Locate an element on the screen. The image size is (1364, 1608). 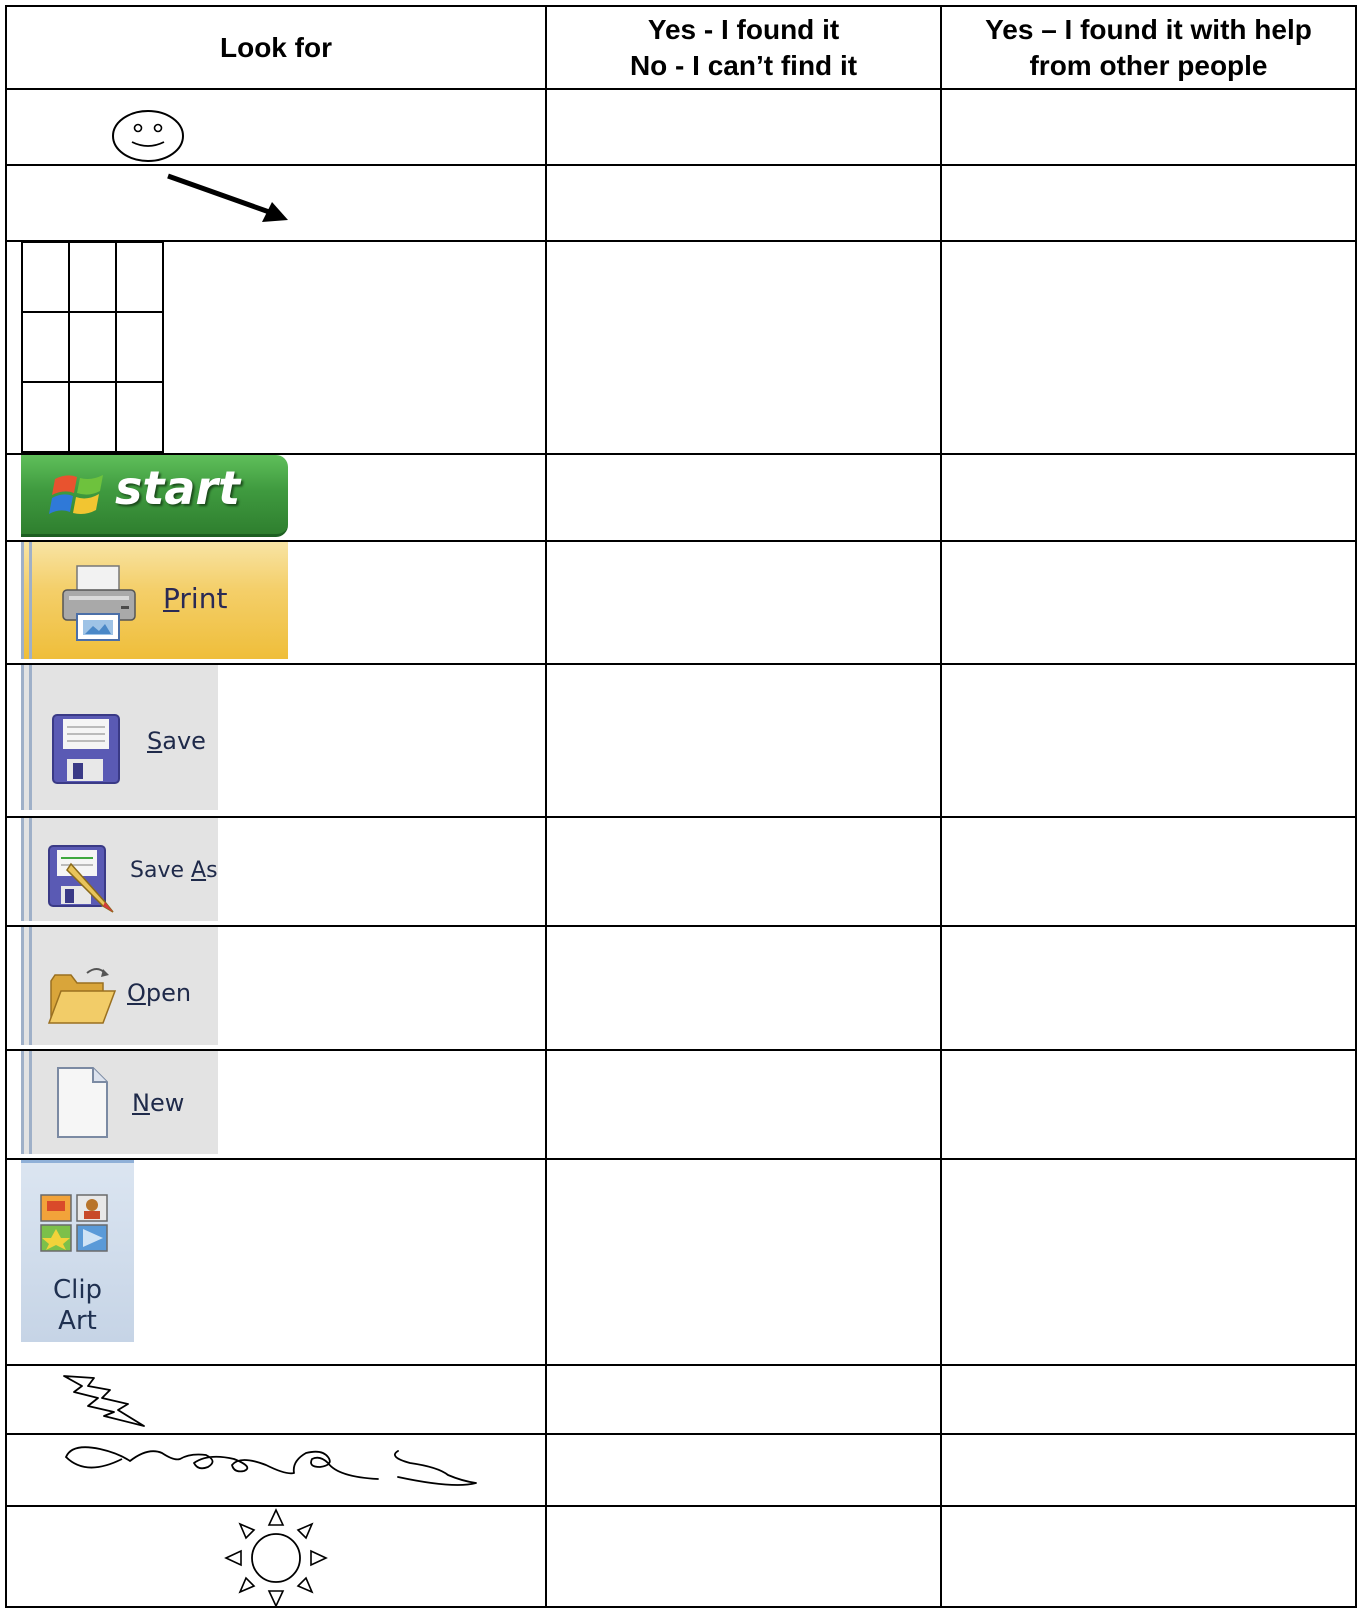
clip-art-line2: Art is located at coordinates (77, 1321).